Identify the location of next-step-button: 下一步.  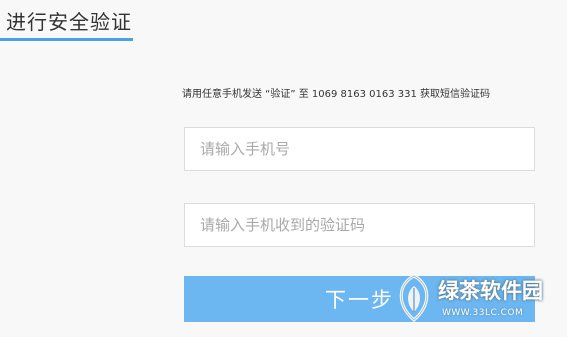
(359, 299).